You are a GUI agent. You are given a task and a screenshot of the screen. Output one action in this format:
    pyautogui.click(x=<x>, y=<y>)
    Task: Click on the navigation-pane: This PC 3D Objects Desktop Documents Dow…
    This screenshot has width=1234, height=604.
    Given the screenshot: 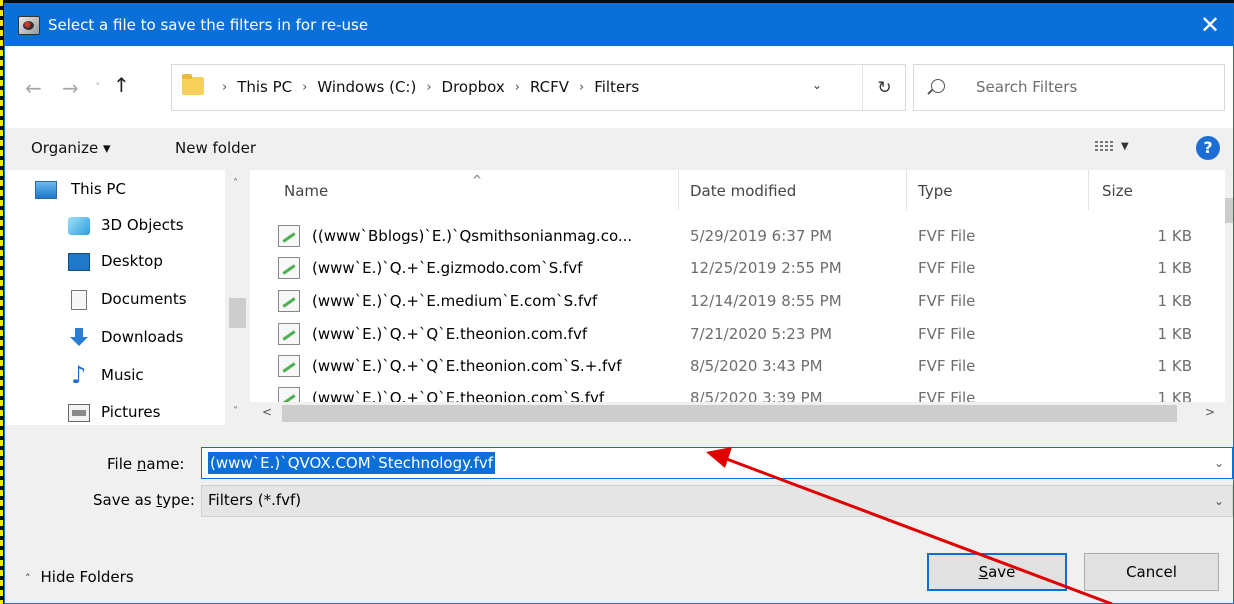 What is the action you would take?
    pyautogui.click(x=127, y=297)
    